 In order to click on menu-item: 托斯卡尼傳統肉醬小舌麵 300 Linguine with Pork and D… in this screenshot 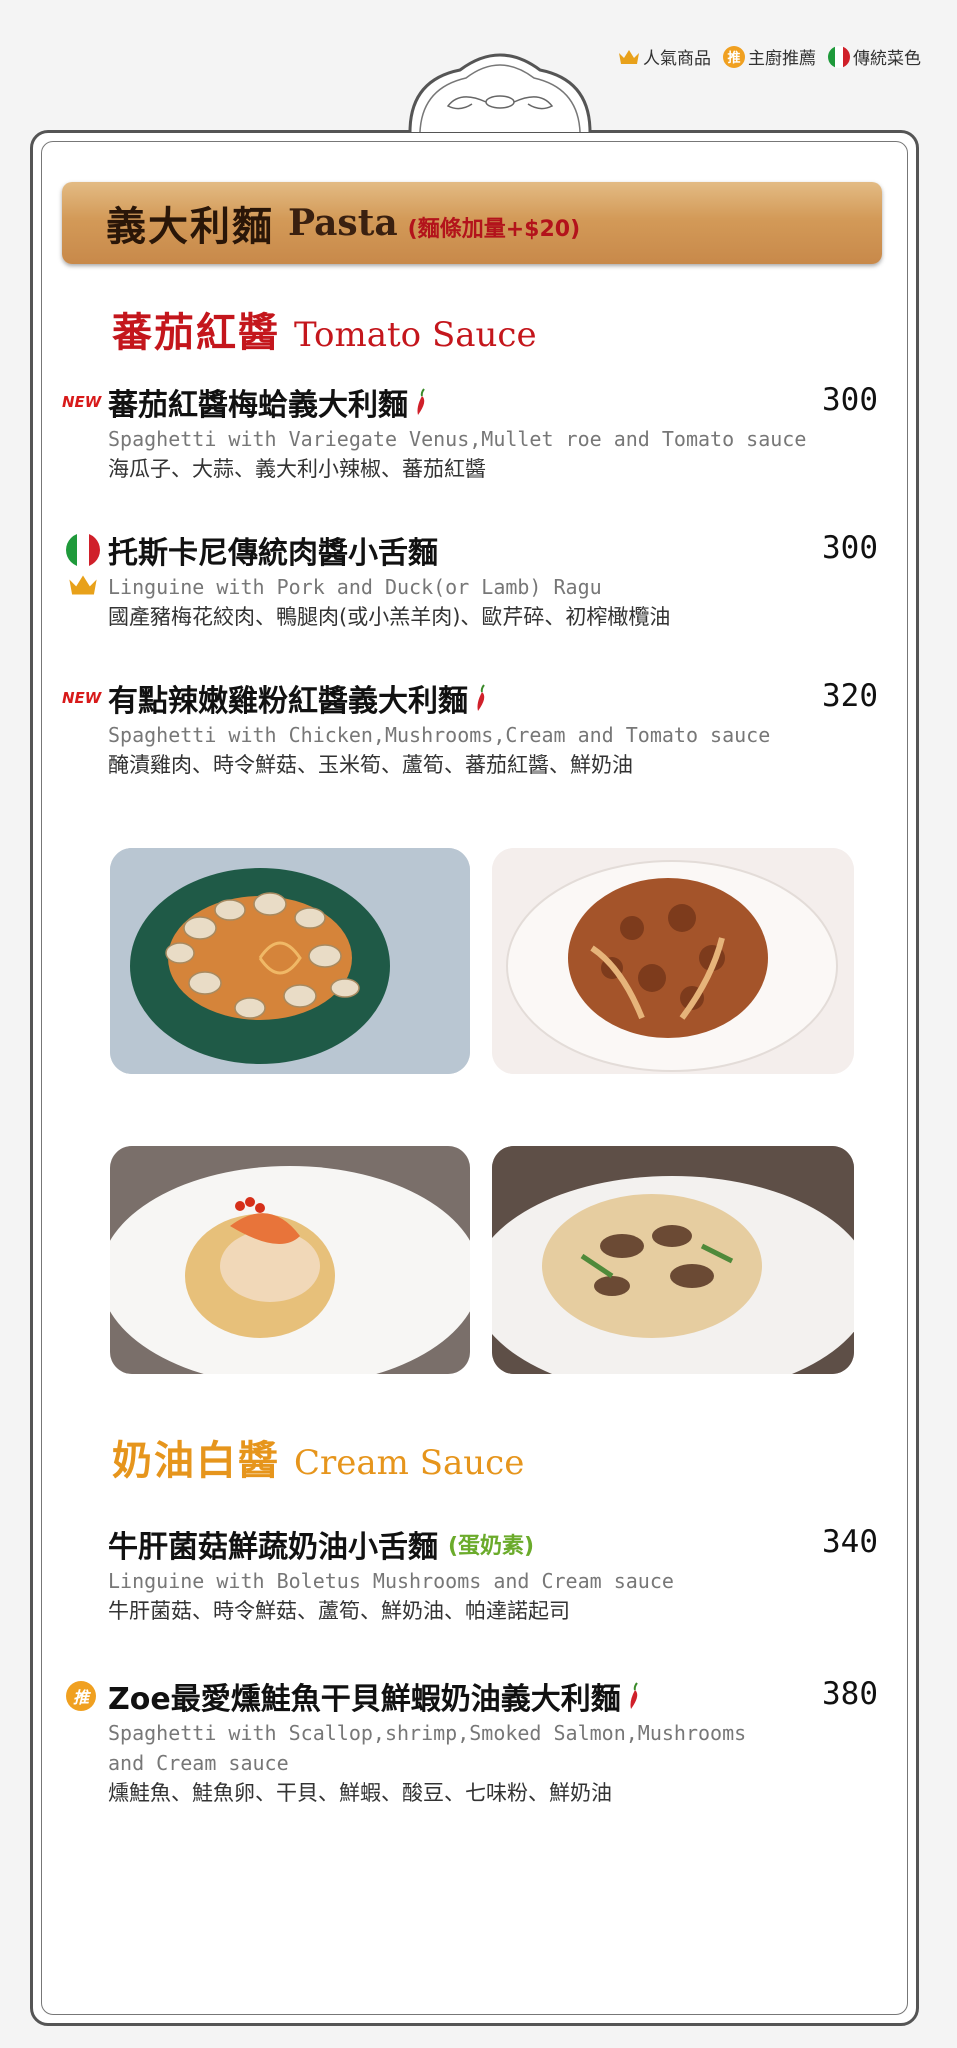, I will do `click(470, 580)`.